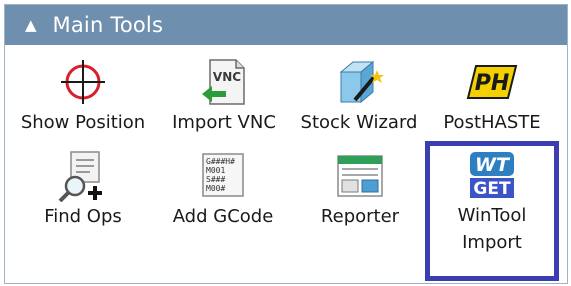  I want to click on wintool-import-label-2: Import, so click(492, 242).